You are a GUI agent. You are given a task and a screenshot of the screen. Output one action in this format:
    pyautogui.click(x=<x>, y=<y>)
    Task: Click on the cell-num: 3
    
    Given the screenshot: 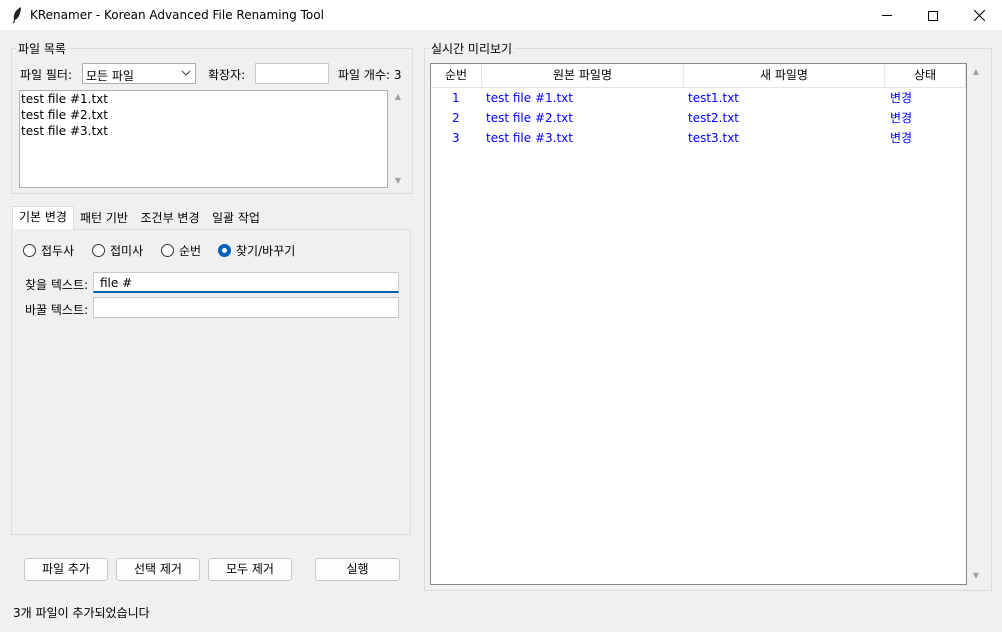 What is the action you would take?
    pyautogui.click(x=456, y=138)
    